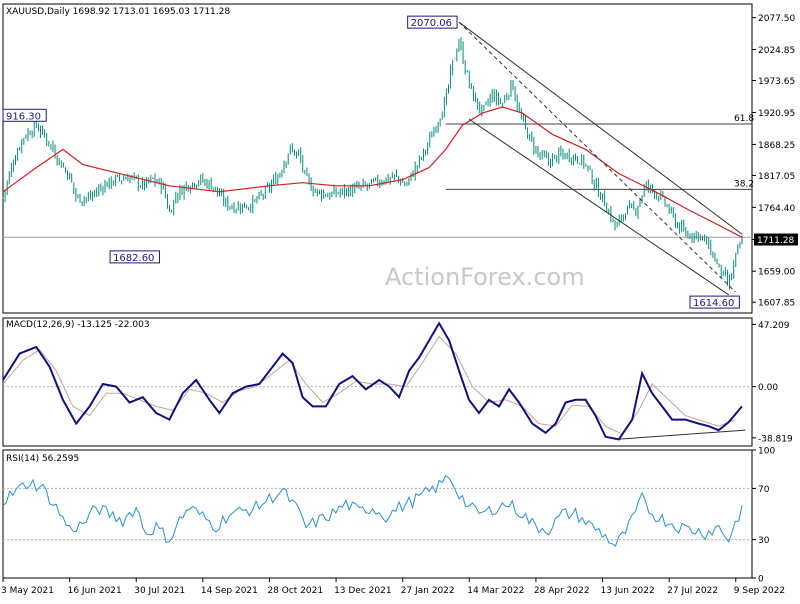 This screenshot has height=604, width=800. I want to click on x-tick-label: 16 Jun 2021, so click(95, 591).